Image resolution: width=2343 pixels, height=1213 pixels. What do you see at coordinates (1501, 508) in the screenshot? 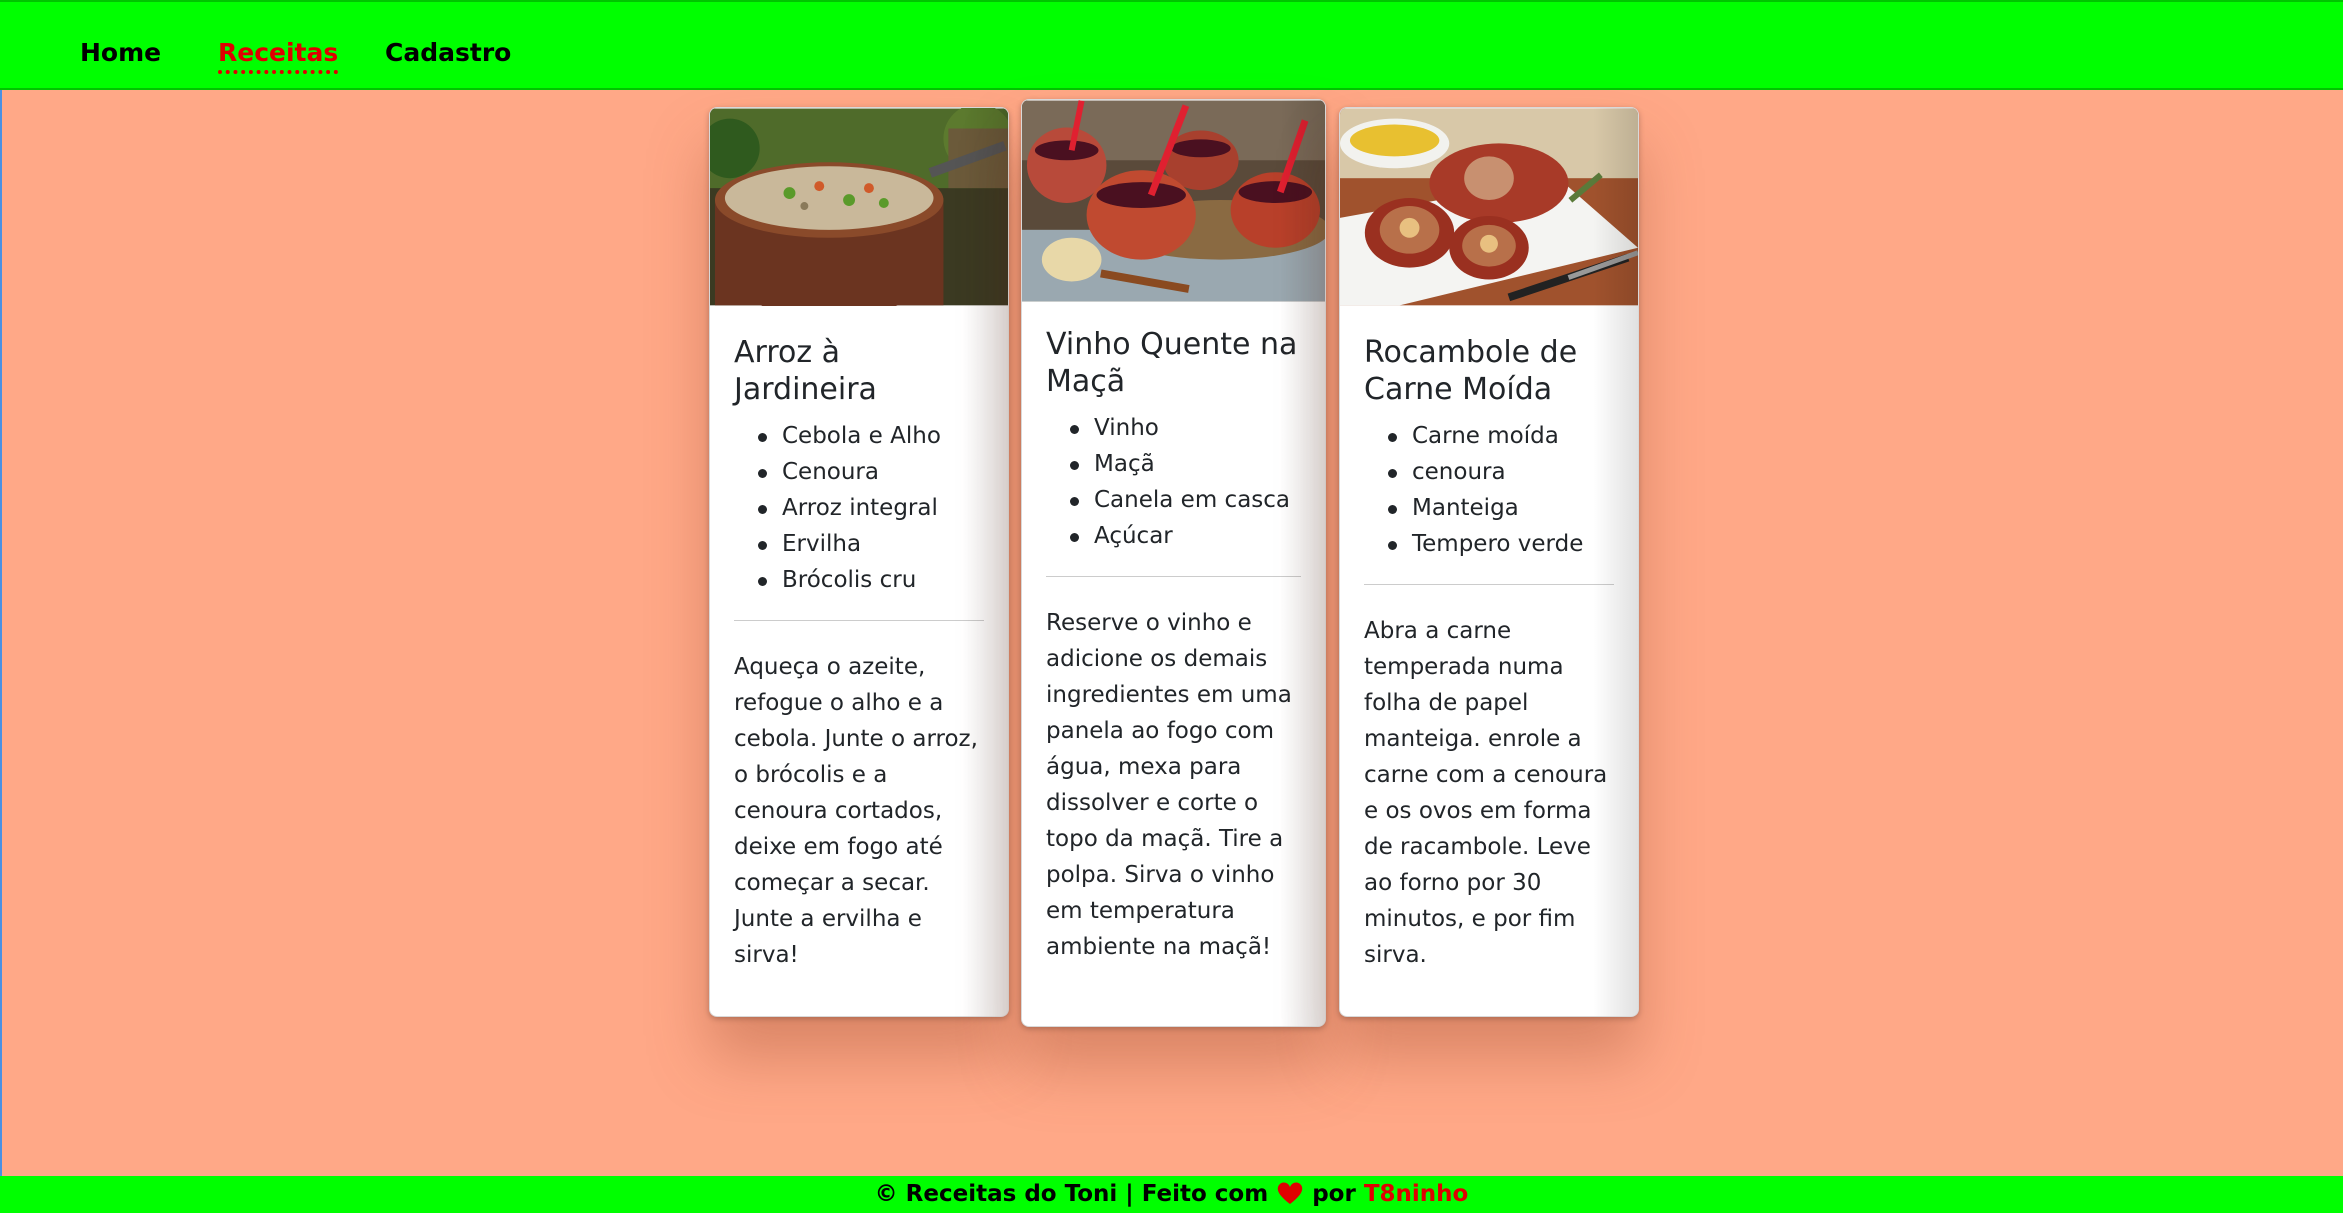
I see `ingredient-item: Manteiga` at bounding box center [1501, 508].